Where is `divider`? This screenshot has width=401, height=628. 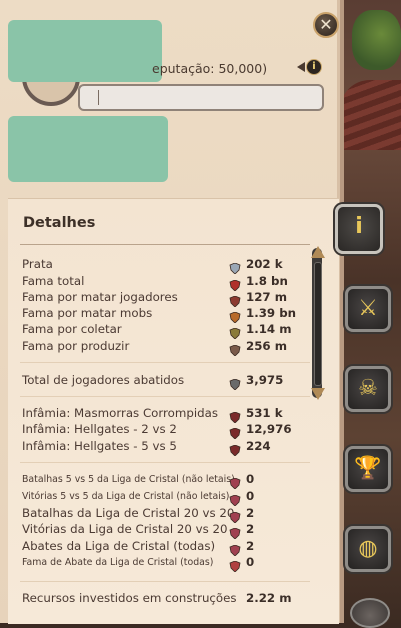 divider is located at coordinates (165, 244).